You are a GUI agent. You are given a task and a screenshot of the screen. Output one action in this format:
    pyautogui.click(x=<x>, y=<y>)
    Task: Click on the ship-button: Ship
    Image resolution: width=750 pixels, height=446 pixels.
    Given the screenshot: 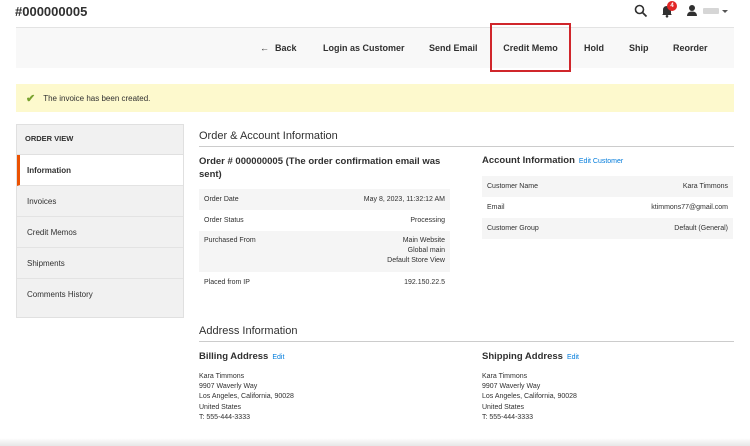 What is the action you would take?
    pyautogui.click(x=639, y=48)
    